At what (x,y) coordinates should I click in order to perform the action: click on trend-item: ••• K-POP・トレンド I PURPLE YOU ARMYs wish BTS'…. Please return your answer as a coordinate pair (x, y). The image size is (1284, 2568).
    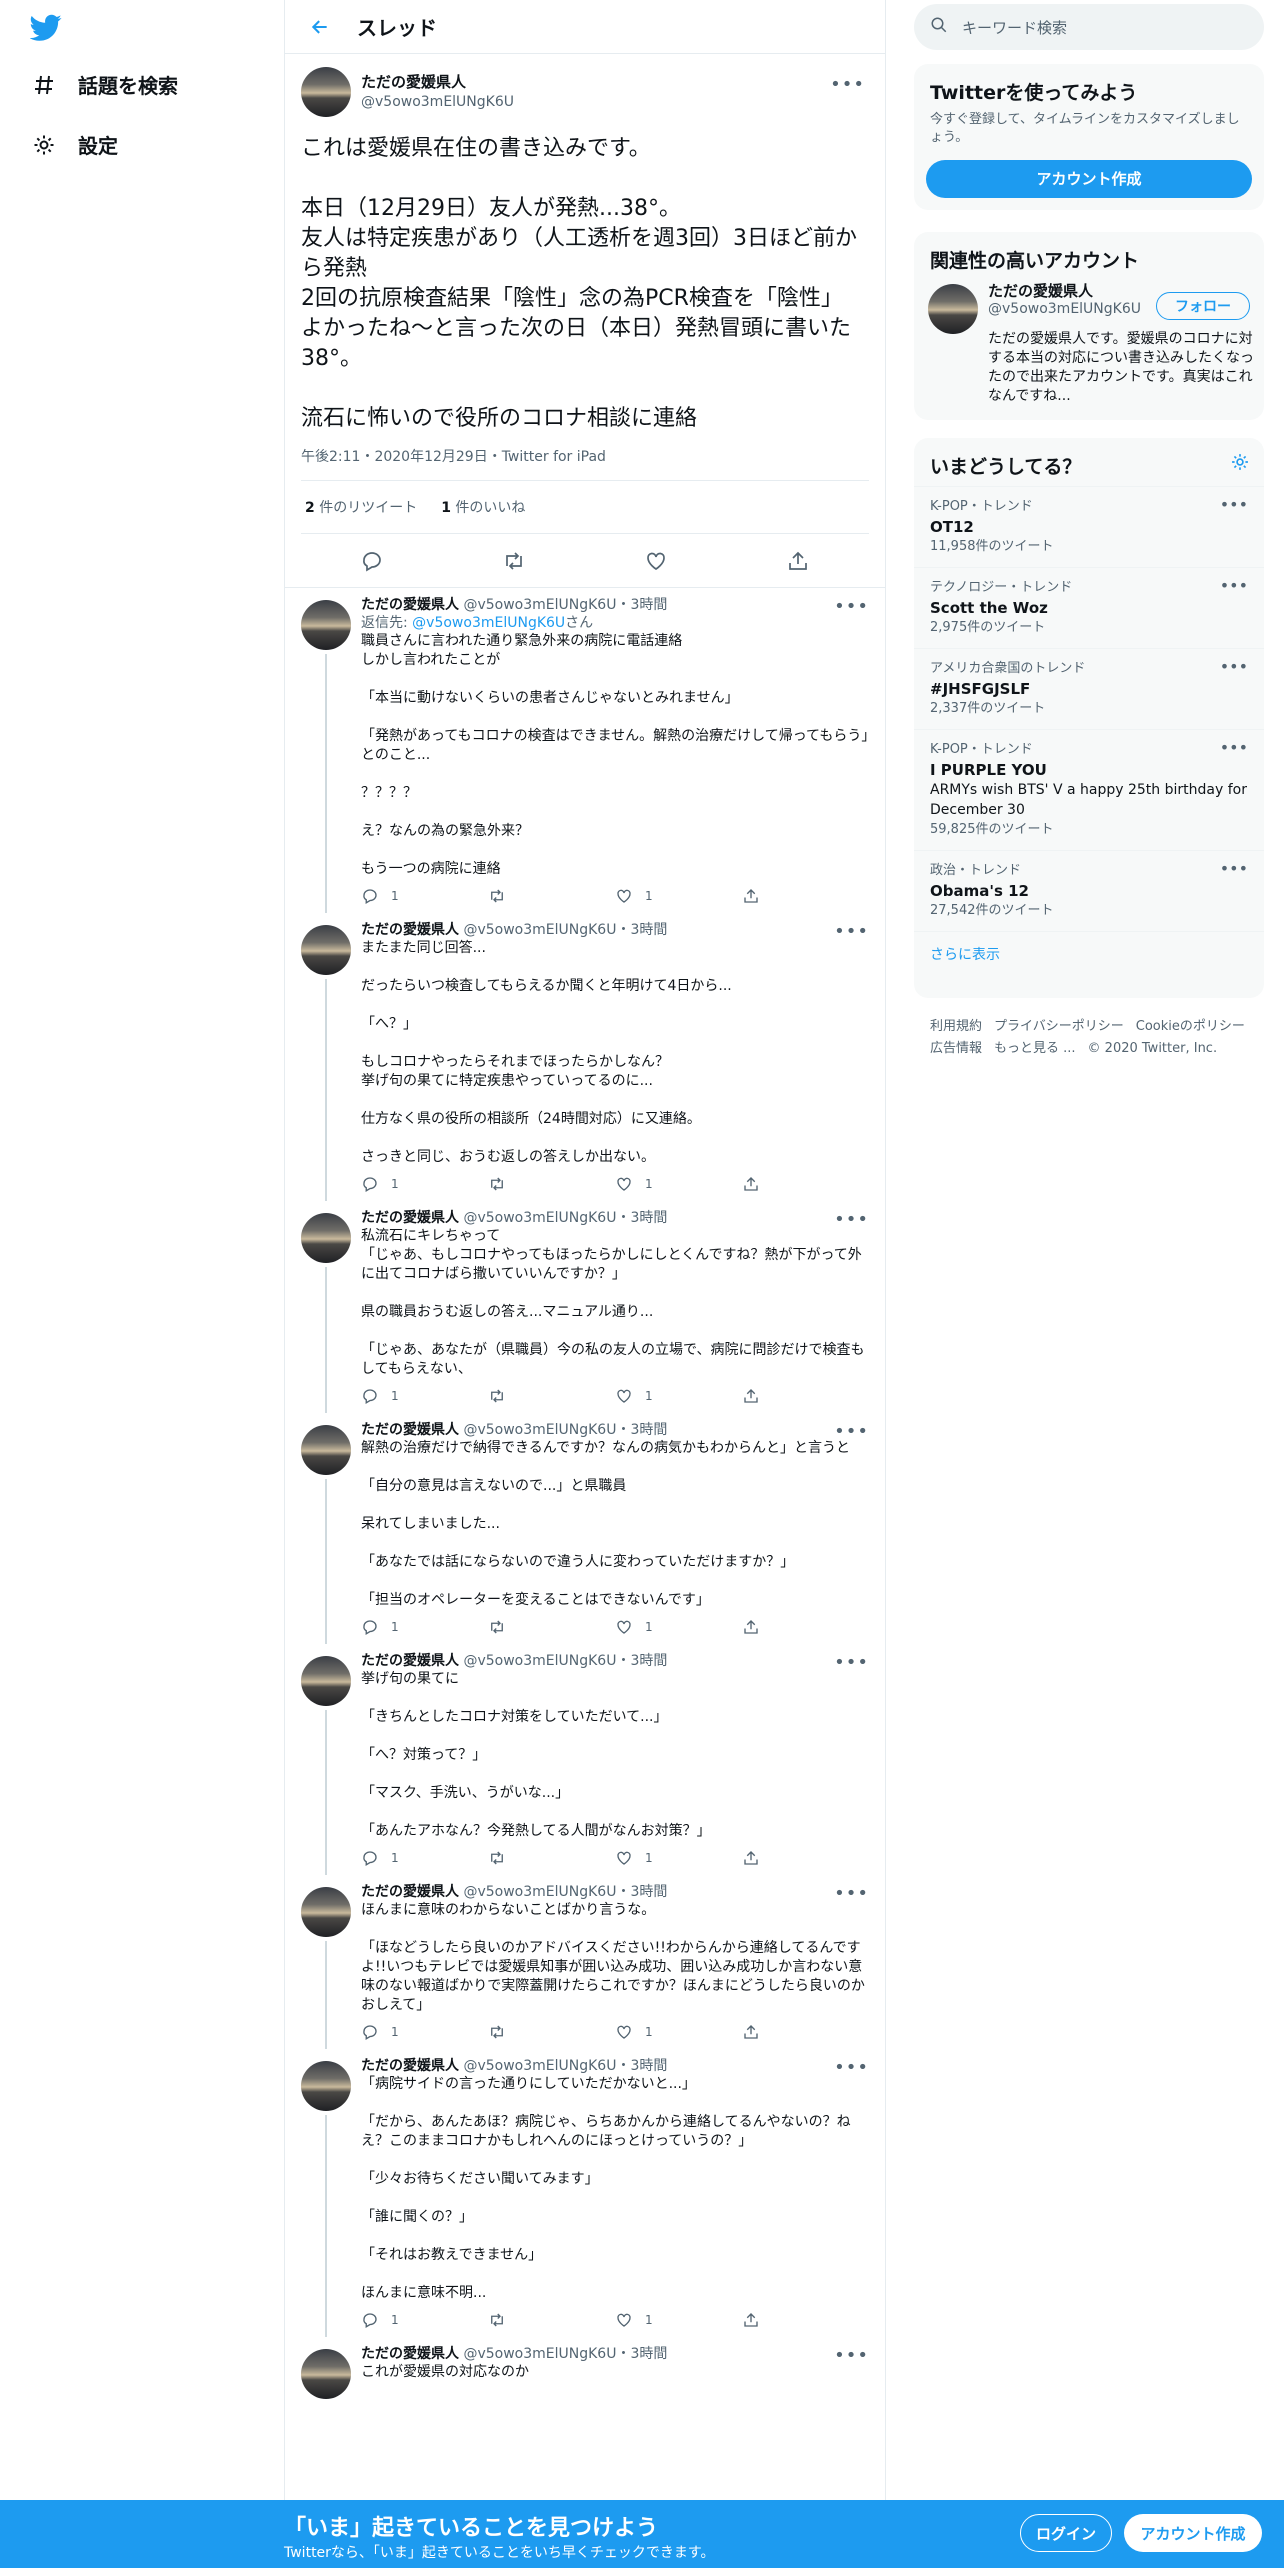
    Looking at the image, I should click on (1089, 789).